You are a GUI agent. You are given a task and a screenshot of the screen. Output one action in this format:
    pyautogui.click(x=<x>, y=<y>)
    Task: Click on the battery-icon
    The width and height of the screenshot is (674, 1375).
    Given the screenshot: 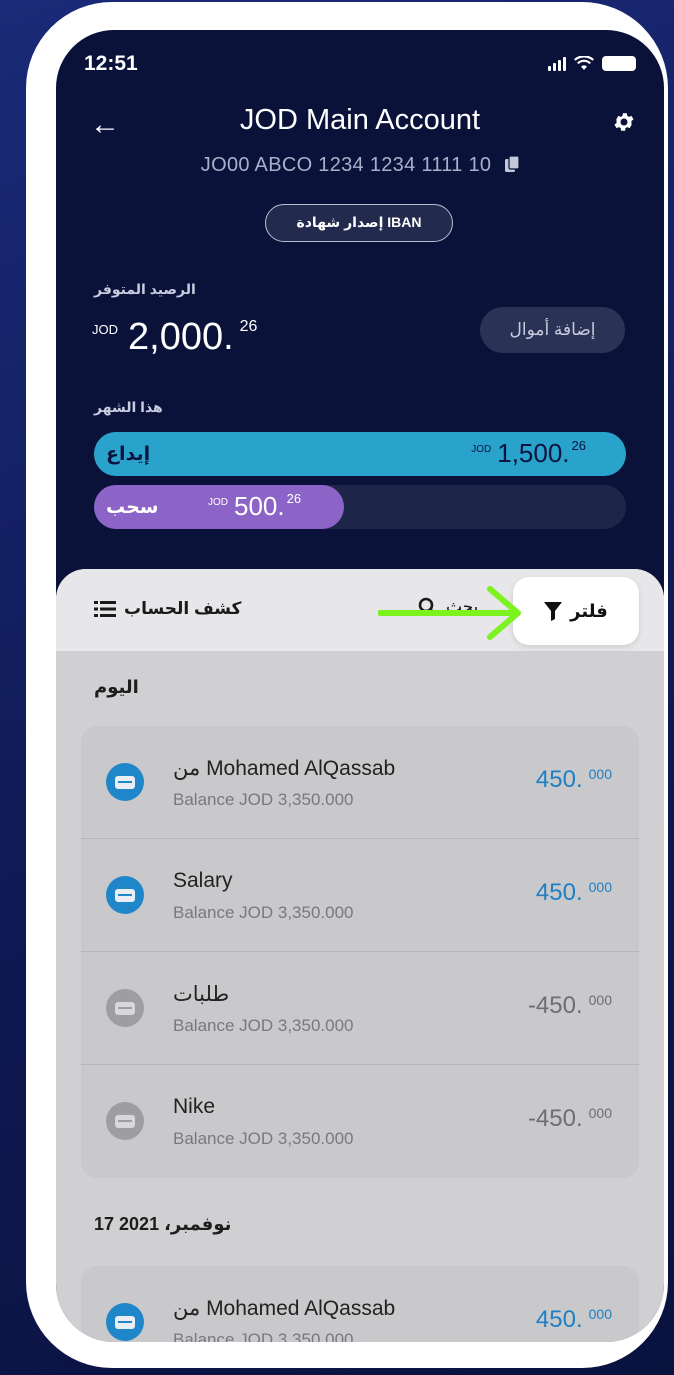 What is the action you would take?
    pyautogui.click(x=619, y=63)
    